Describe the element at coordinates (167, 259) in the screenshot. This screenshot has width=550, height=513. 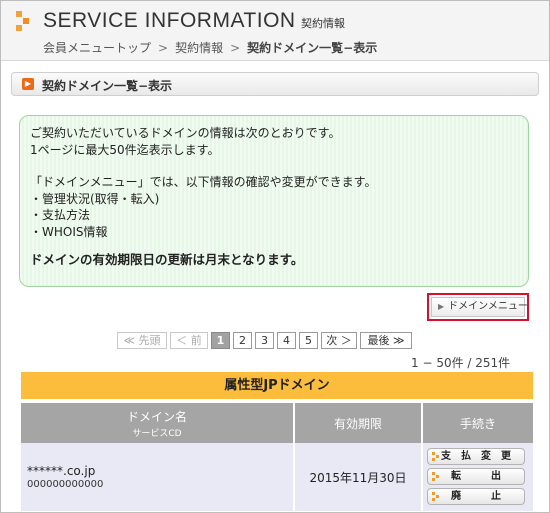
I see `expiry-notice: ドメインの有効期限日の更新は月末となります。` at that location.